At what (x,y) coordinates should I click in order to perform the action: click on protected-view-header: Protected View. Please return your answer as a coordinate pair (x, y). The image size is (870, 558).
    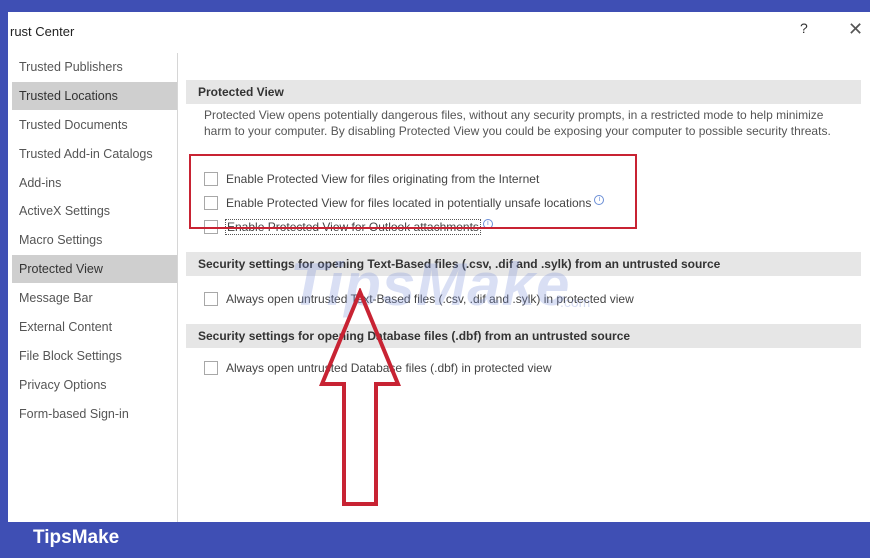
    Looking at the image, I should click on (523, 92).